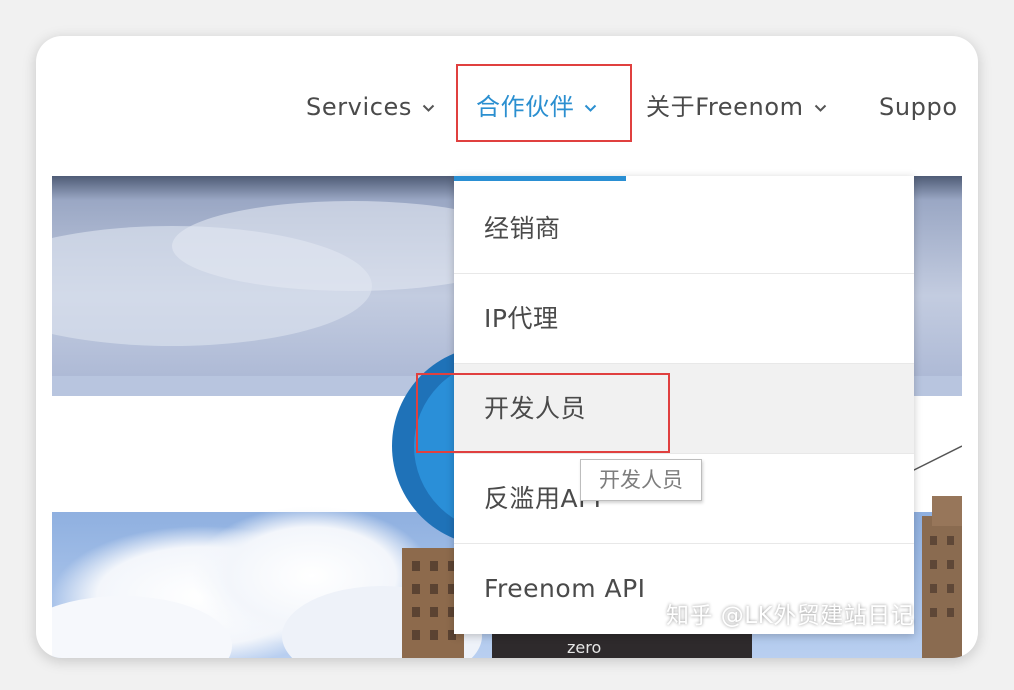  I want to click on nav-item-services: Services, so click(370, 107).